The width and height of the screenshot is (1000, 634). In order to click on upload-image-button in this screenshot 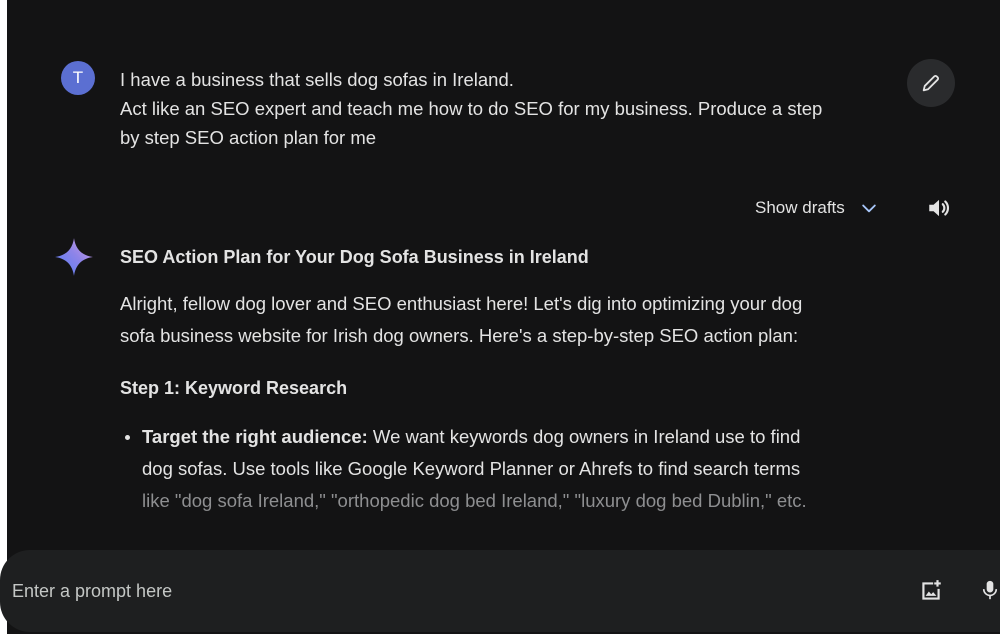, I will do `click(931, 591)`.